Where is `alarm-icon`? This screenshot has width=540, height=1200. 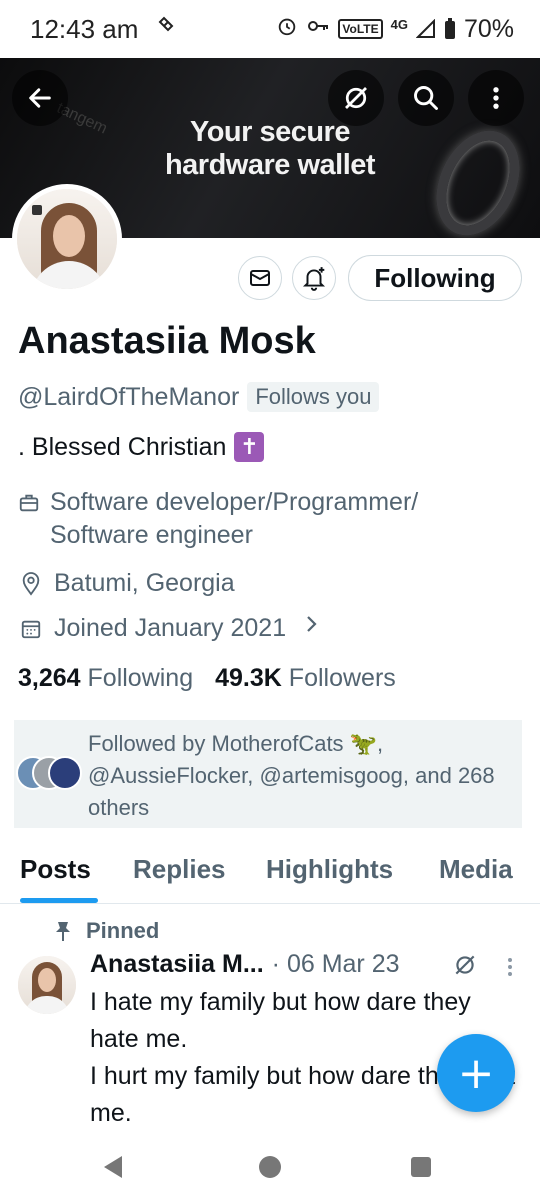
alarm-icon is located at coordinates (287, 29).